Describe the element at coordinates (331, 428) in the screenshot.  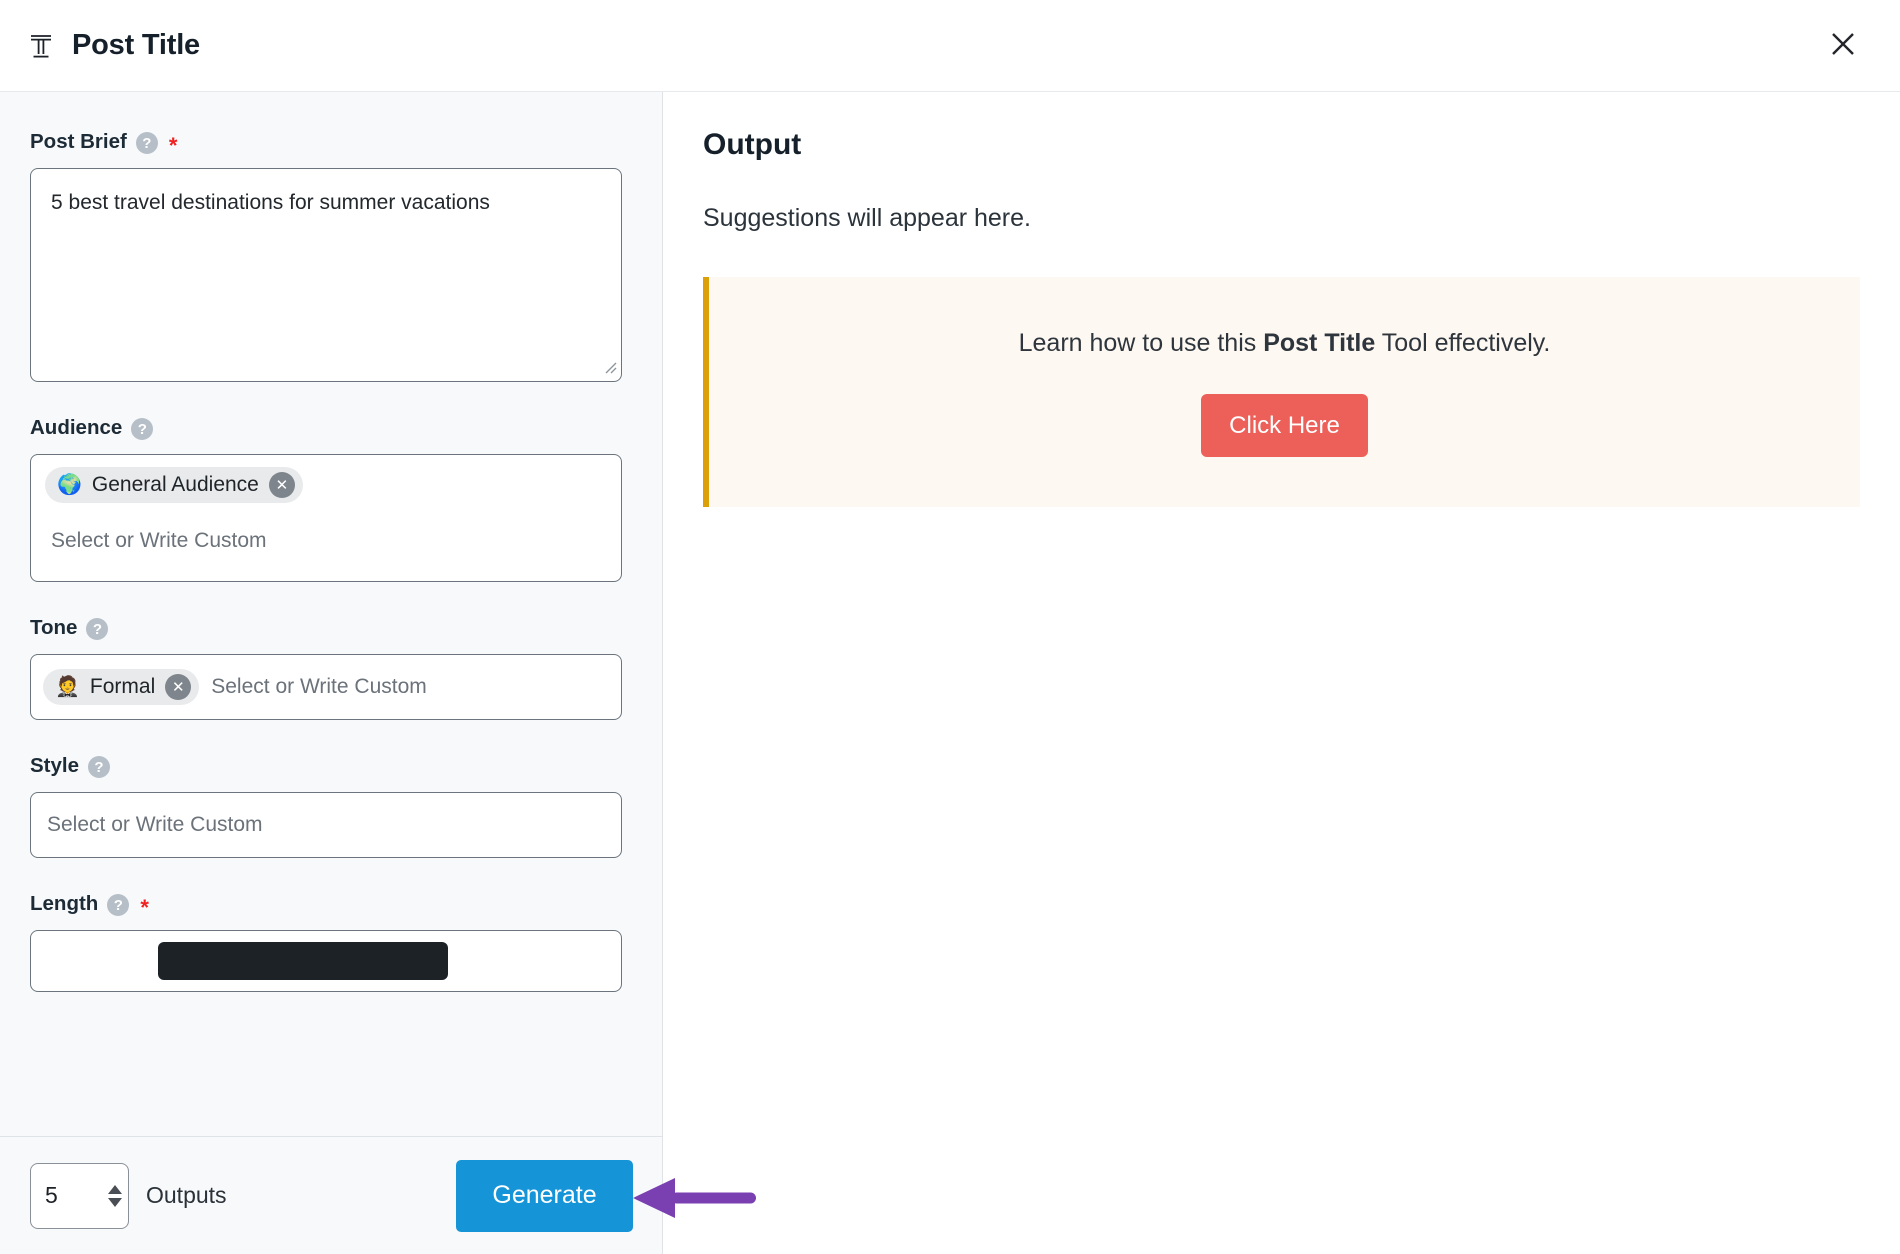
I see `audience-label-row: Audience ?` at that location.